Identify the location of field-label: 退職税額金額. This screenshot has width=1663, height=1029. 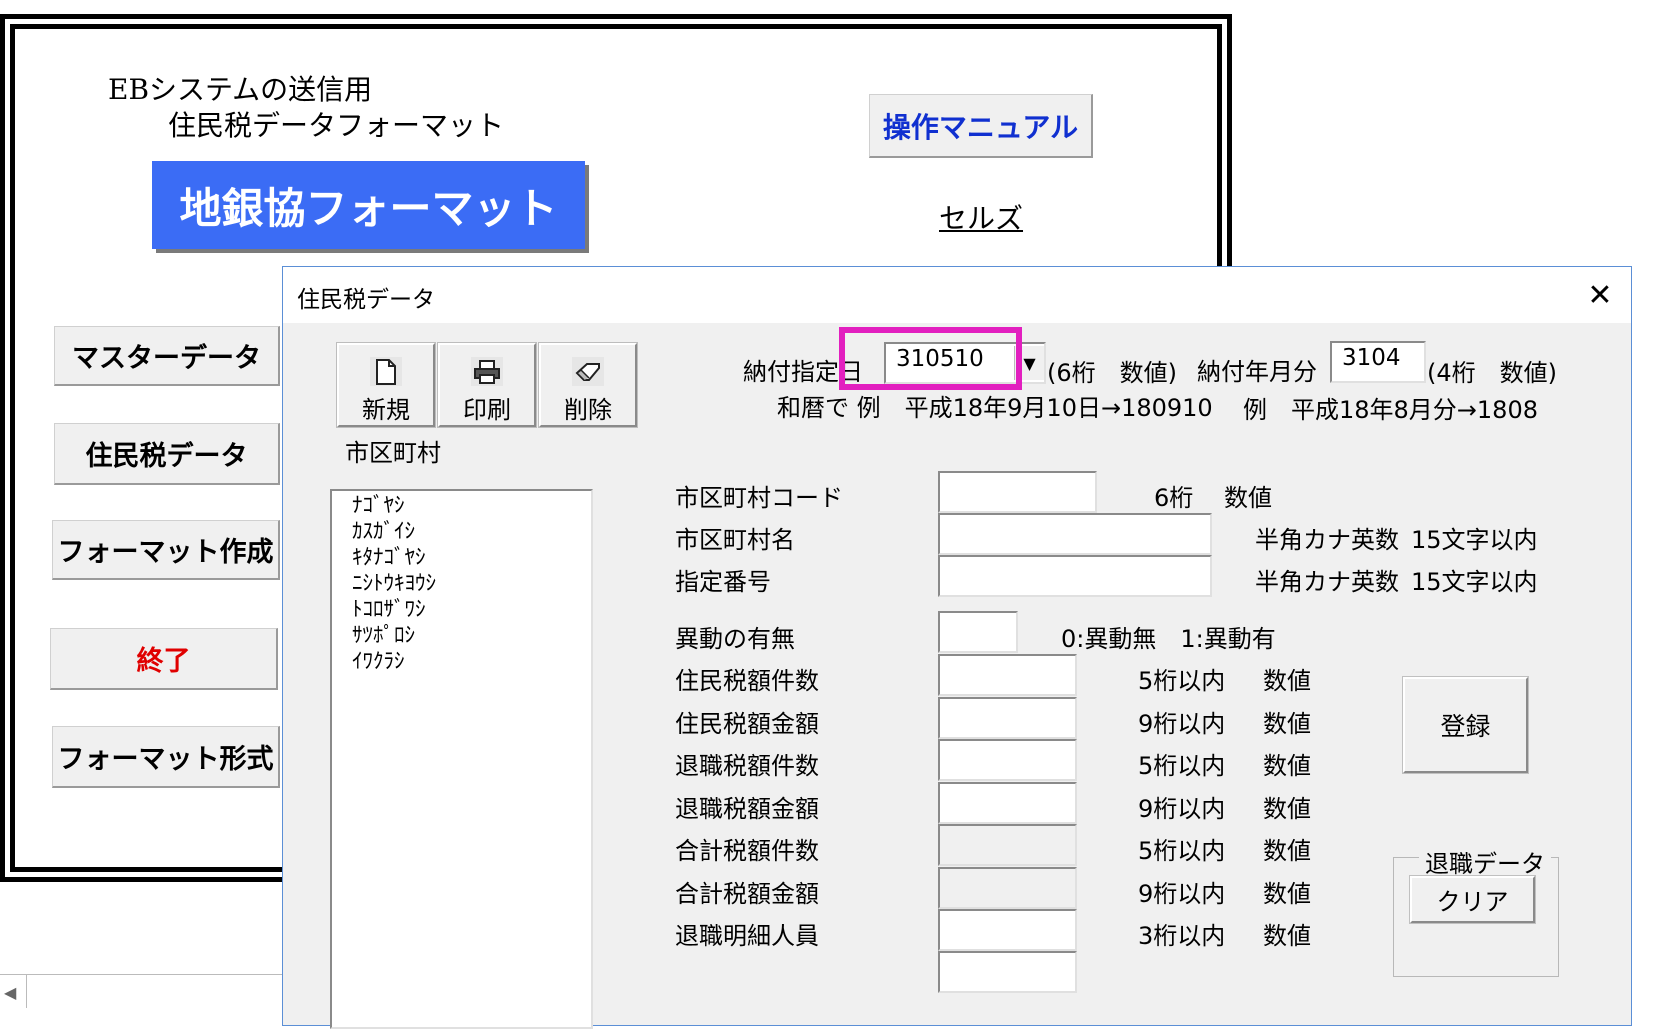
(747, 809).